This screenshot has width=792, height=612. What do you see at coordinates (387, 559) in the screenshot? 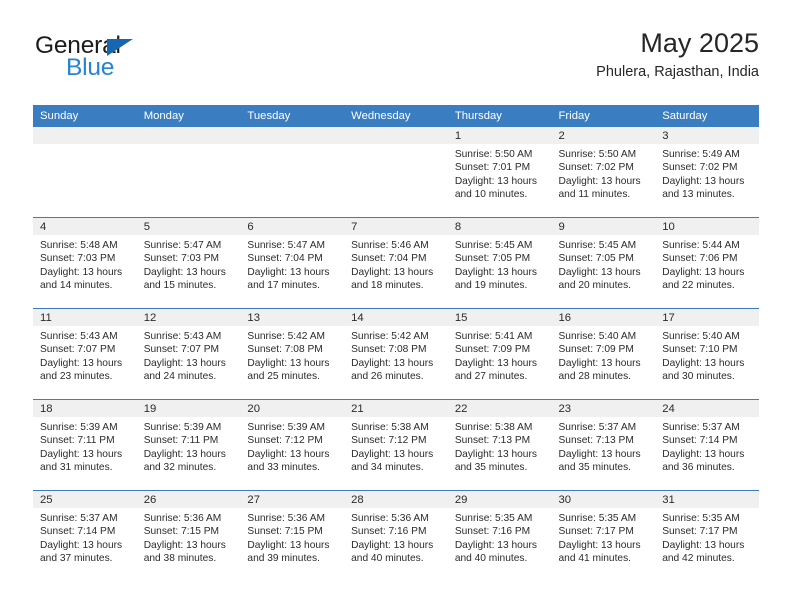
I see `daylight-text-line2: and 40 minutes.` at bounding box center [387, 559].